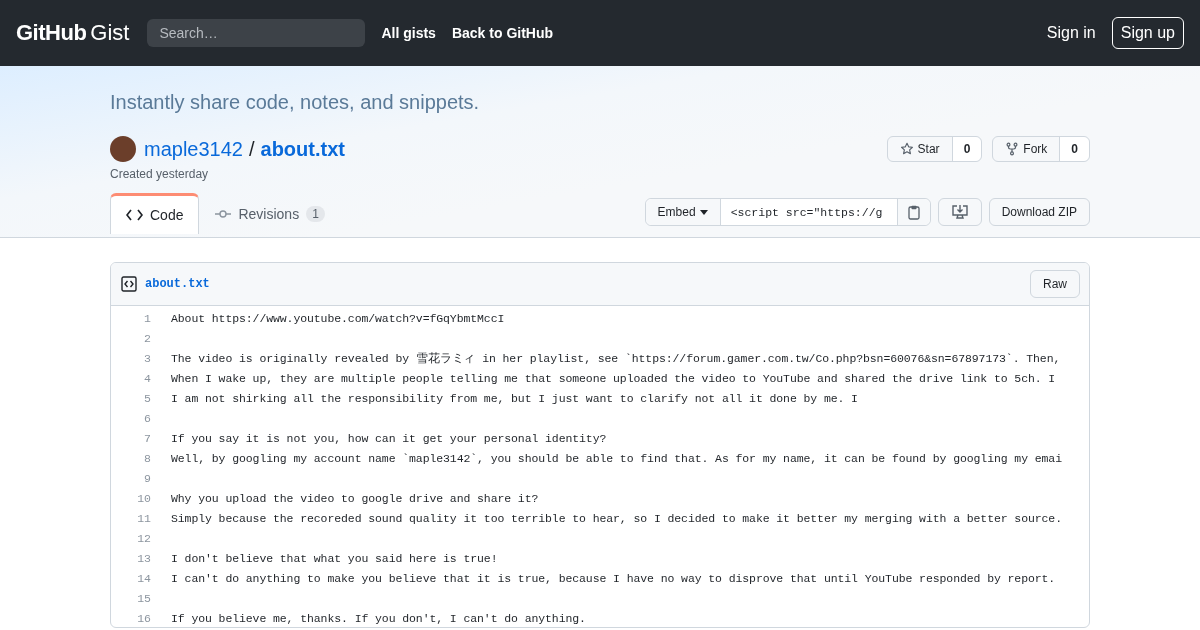 The width and height of the screenshot is (1200, 630). I want to click on gist-logo: GitHub Gist, so click(73, 33).